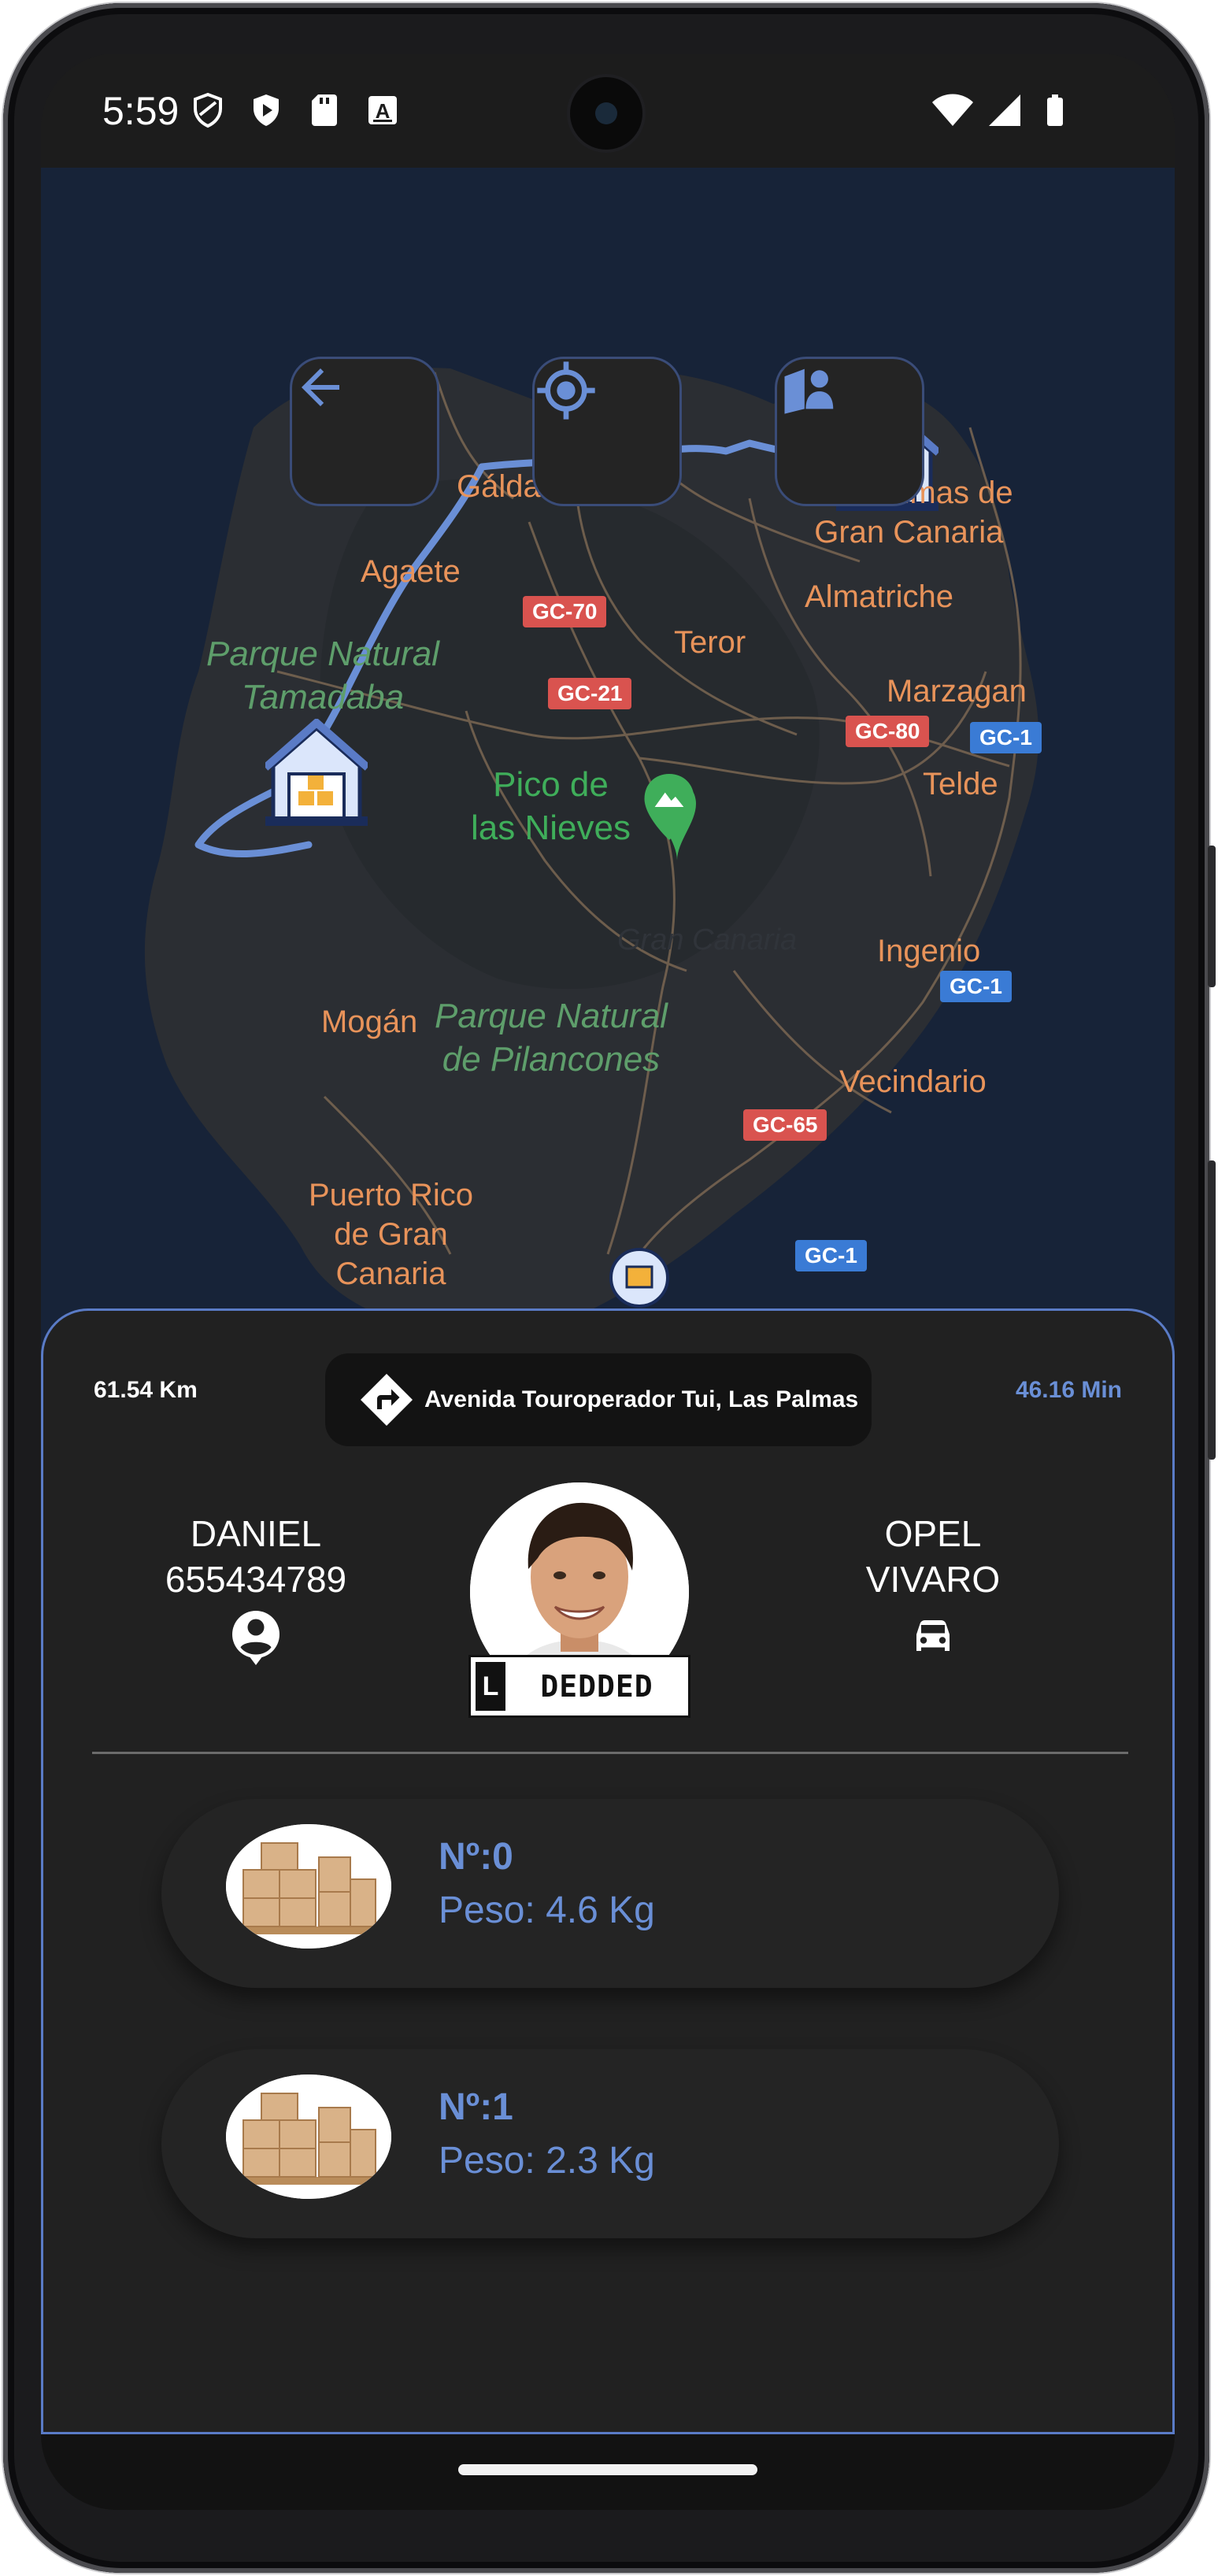 Image resolution: width=1218 pixels, height=2576 pixels. I want to click on package-card: Nº:1 Peso: 2.3 Kg, so click(610, 2143).